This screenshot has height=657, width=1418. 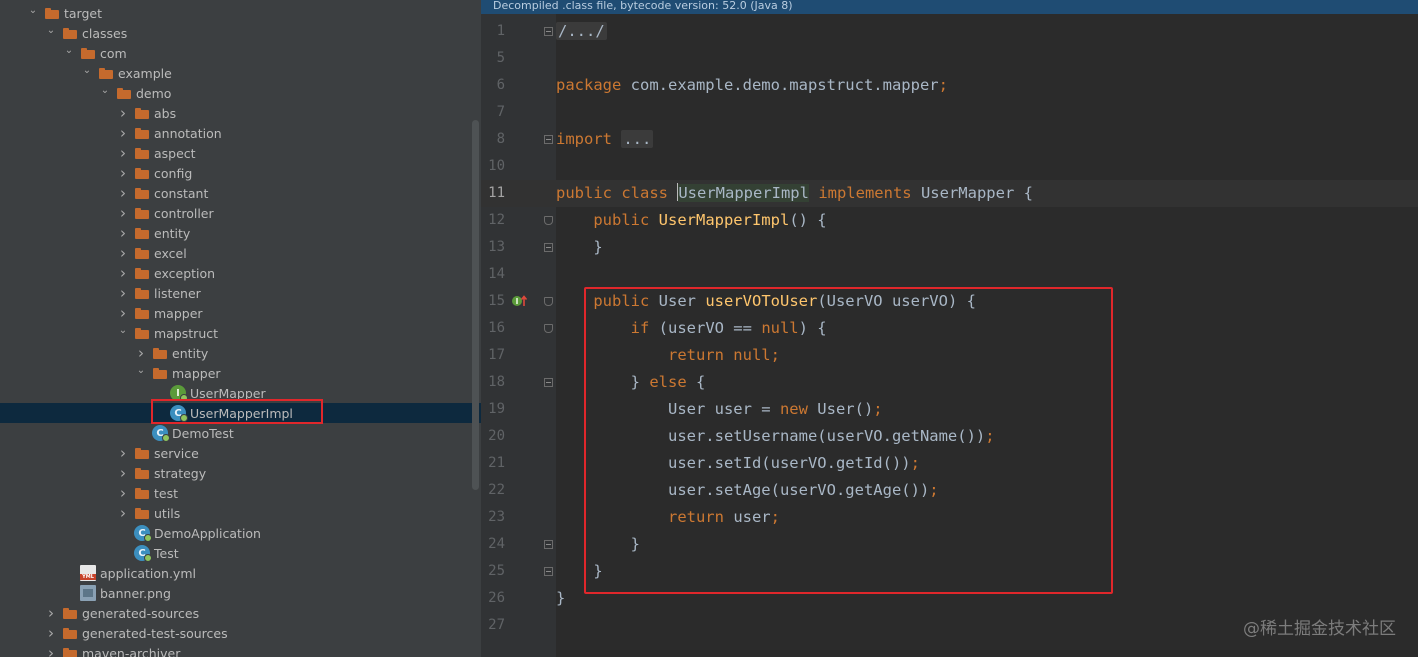 I want to click on line-number: 15, so click(x=493, y=301).